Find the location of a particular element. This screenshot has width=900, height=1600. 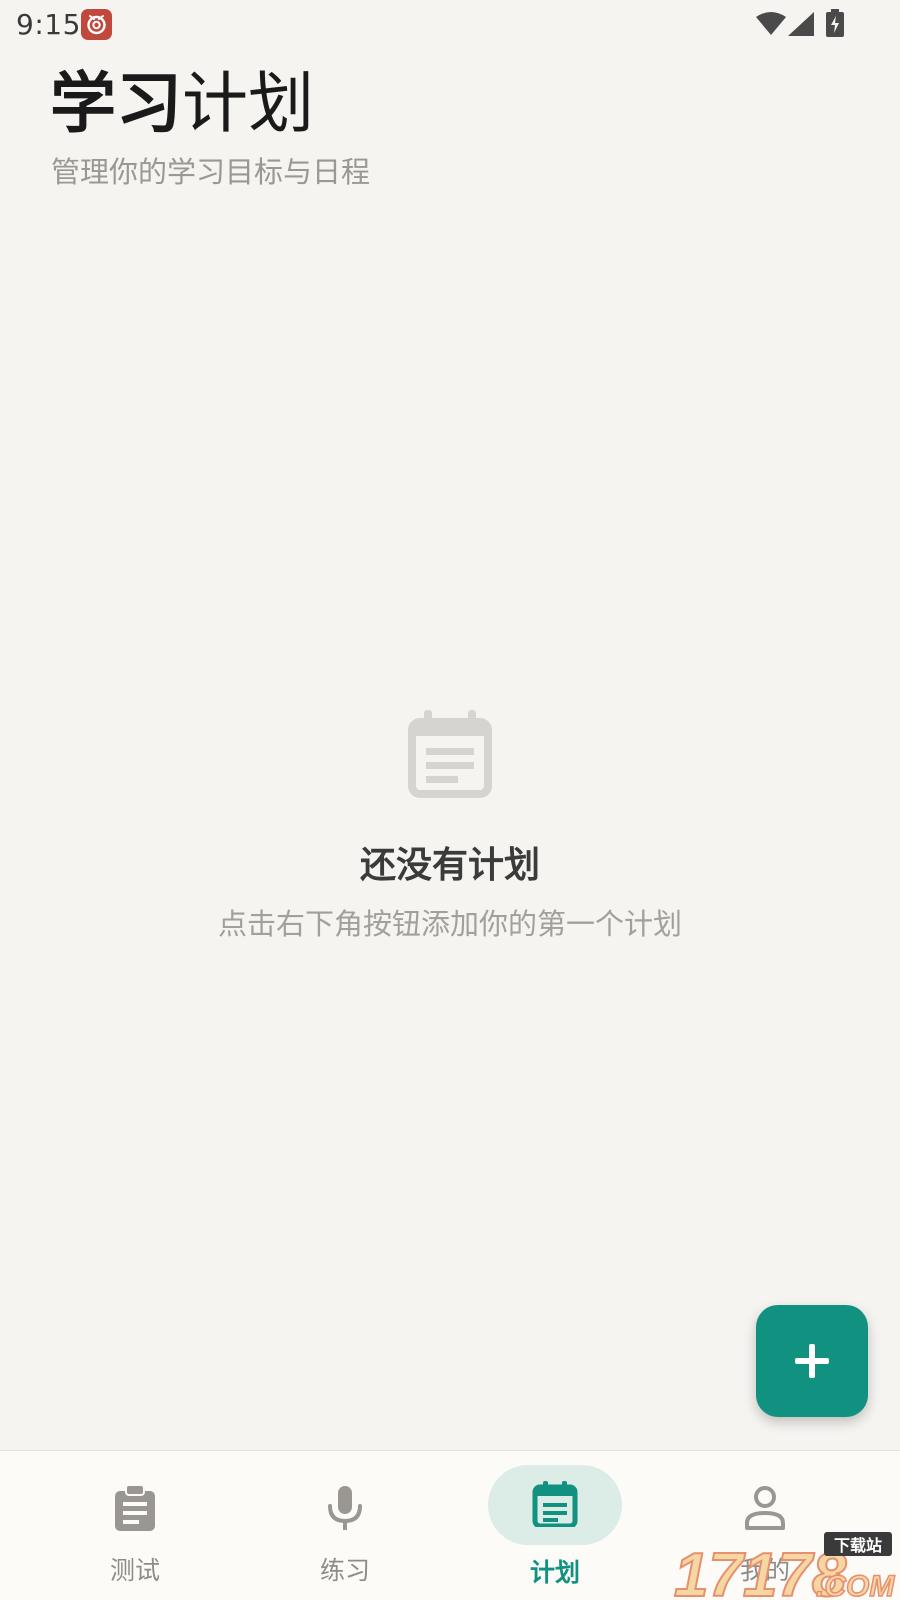

nav-item-plan: 计划 is located at coordinates (555, 1525).